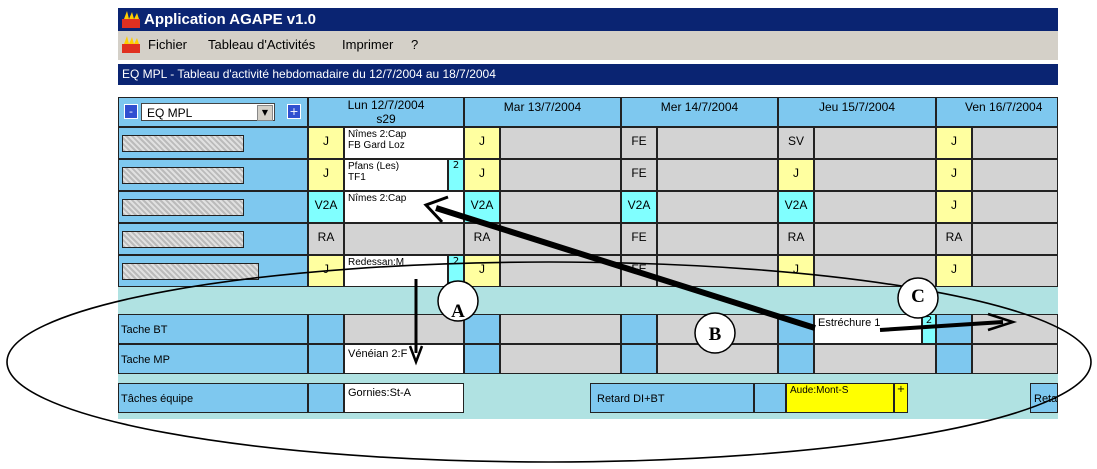 This screenshot has height=469, width=1097. What do you see at coordinates (458, 311) in the screenshot?
I see `callout-a: A` at bounding box center [458, 311].